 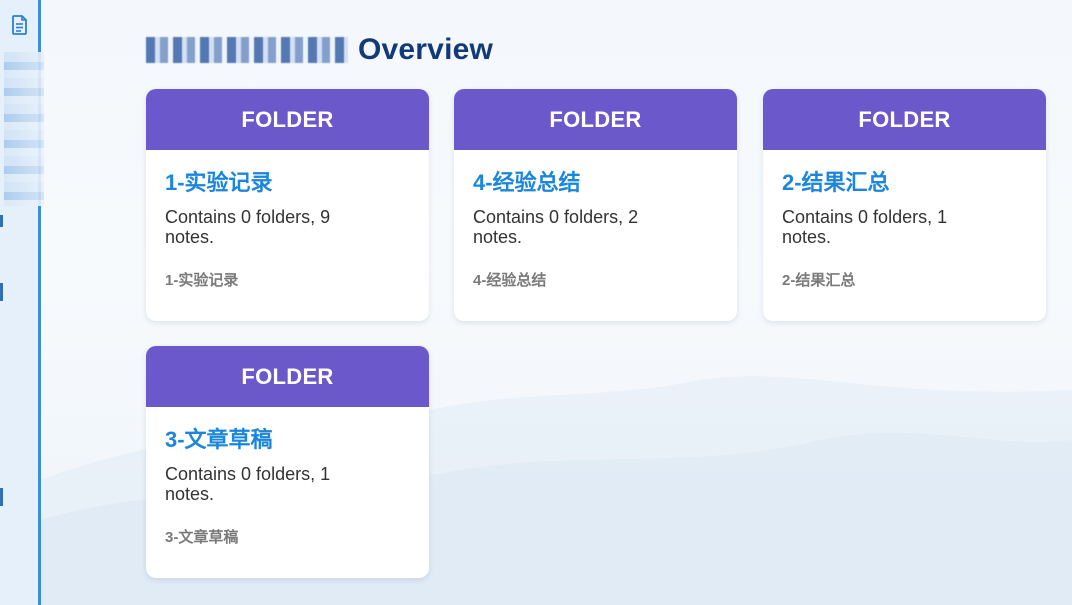 What do you see at coordinates (287, 183) in the screenshot?
I see `folder-title: 1-实验记录` at bounding box center [287, 183].